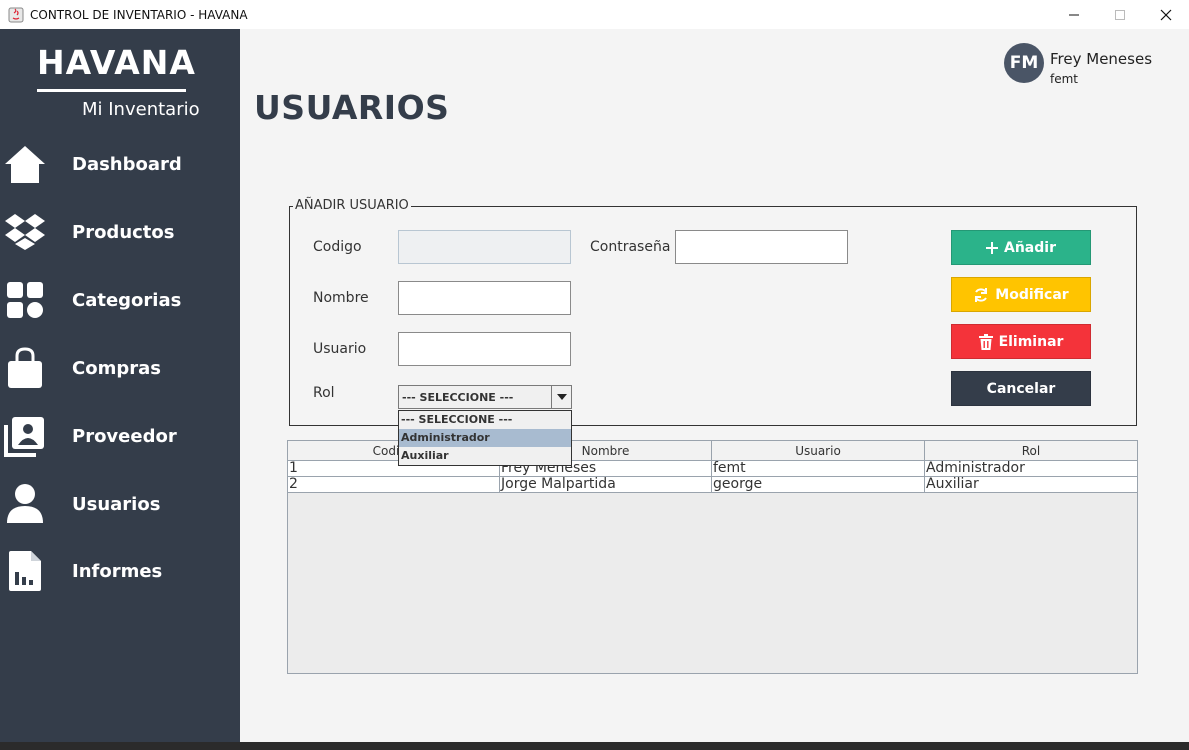 Image resolution: width=1189 pixels, height=750 pixels. I want to click on refresh-icon, so click(981, 295).